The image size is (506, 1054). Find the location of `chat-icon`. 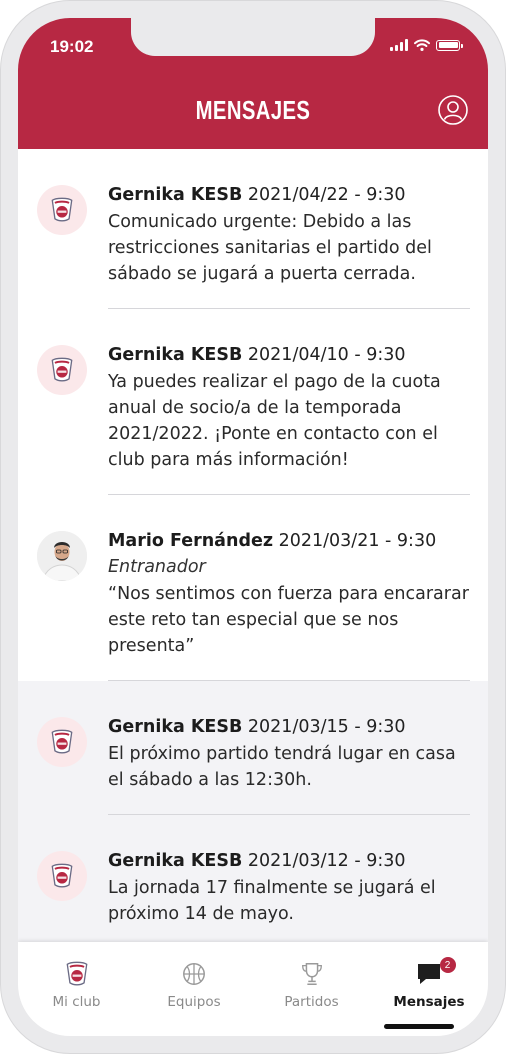

chat-icon is located at coordinates (429, 974).